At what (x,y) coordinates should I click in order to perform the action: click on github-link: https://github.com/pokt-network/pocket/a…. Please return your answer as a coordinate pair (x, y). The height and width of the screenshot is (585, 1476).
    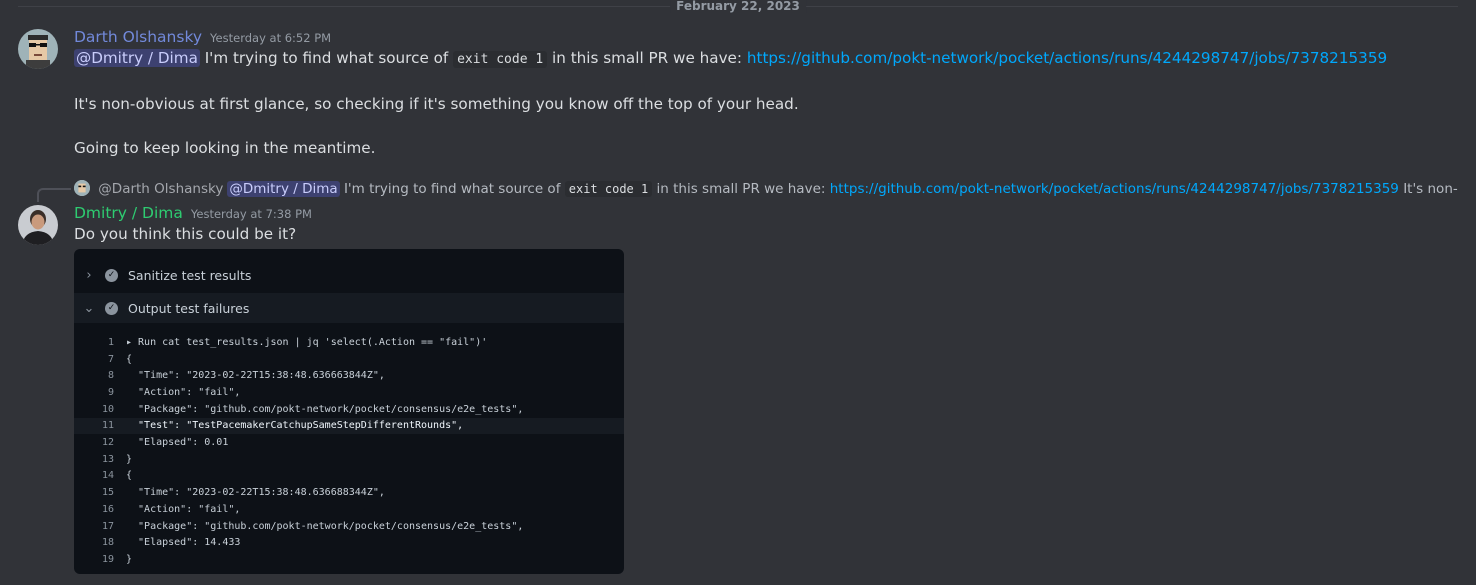
    Looking at the image, I should click on (1067, 58).